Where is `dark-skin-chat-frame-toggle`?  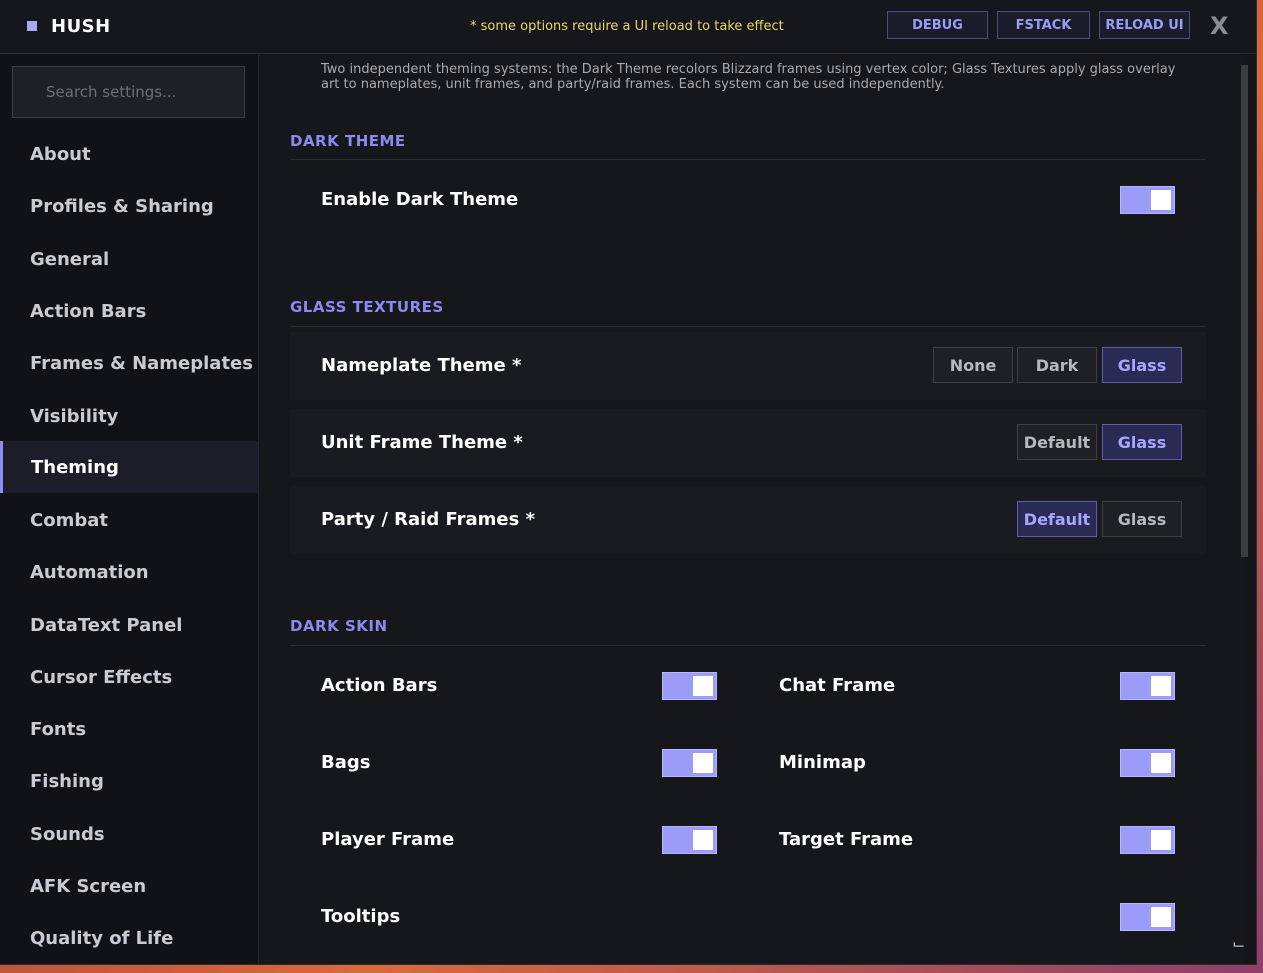 dark-skin-chat-frame-toggle is located at coordinates (1147, 686).